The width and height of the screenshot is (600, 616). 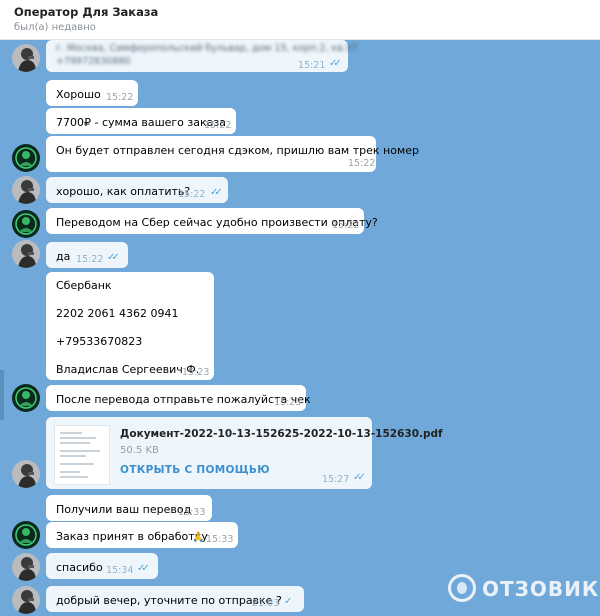 I want to click on side-strip, so click(x=2, y=395).